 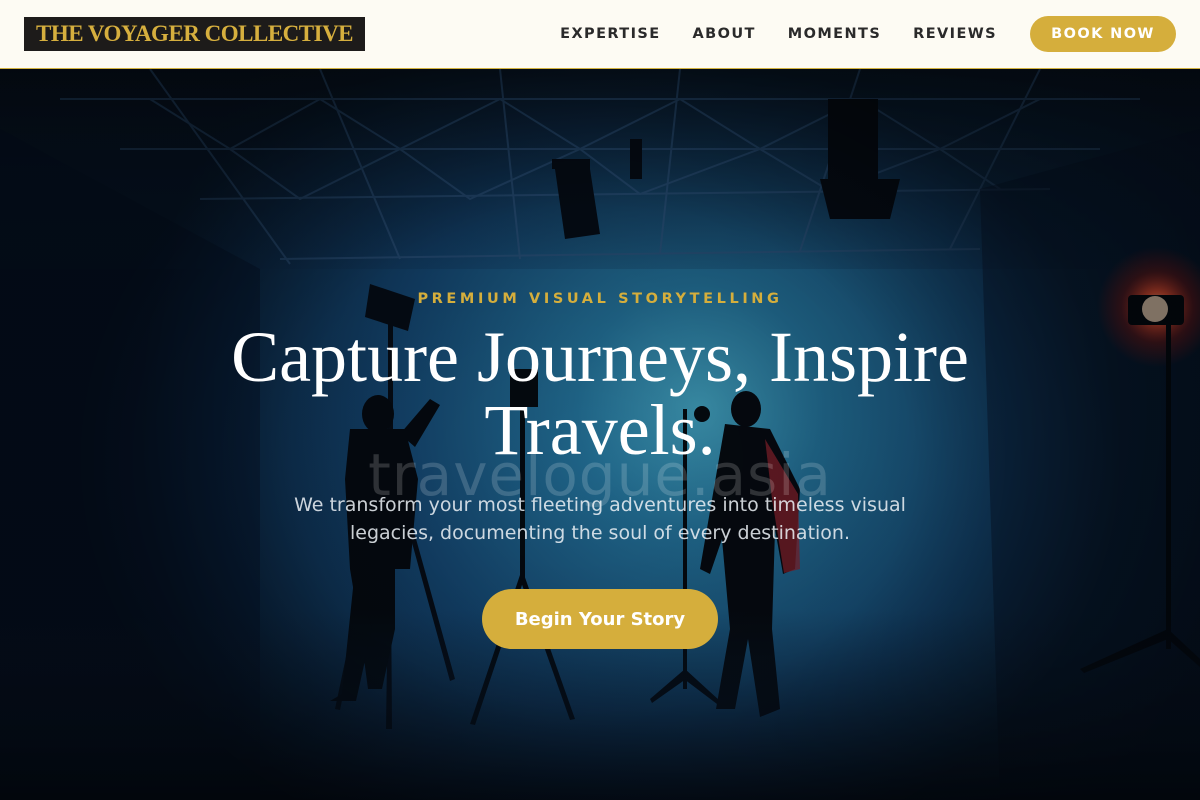 I want to click on hero-headline: Capture Journeys, Inspire Travels., so click(x=600, y=394).